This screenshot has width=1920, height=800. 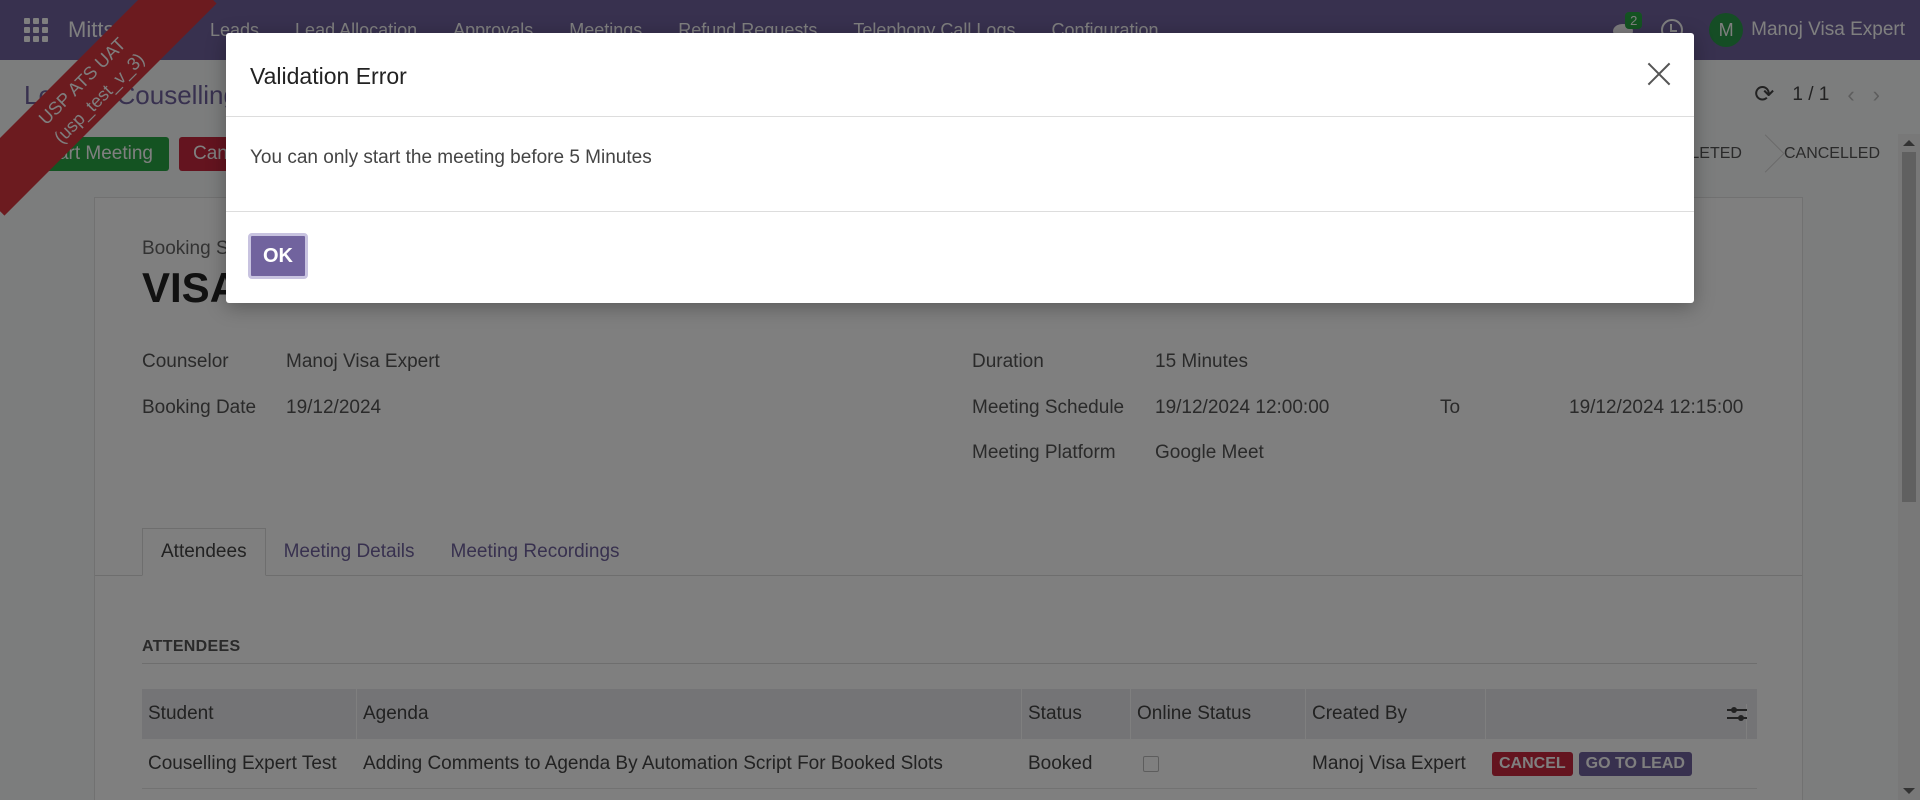 What do you see at coordinates (328, 76) in the screenshot?
I see `dialog-title: Validation Error` at bounding box center [328, 76].